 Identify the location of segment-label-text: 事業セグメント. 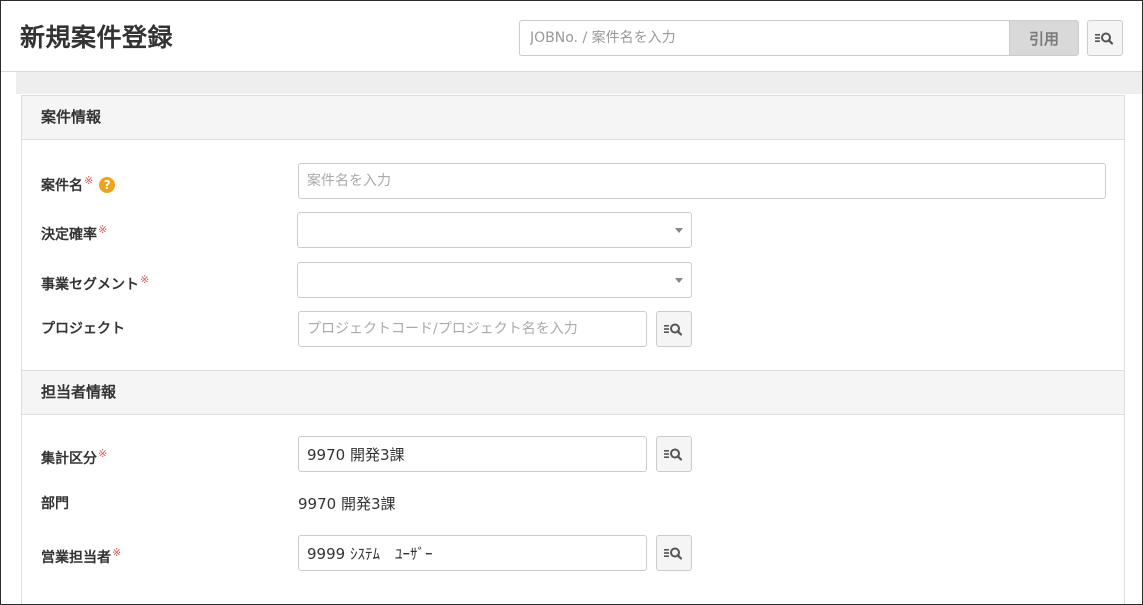
(90, 285).